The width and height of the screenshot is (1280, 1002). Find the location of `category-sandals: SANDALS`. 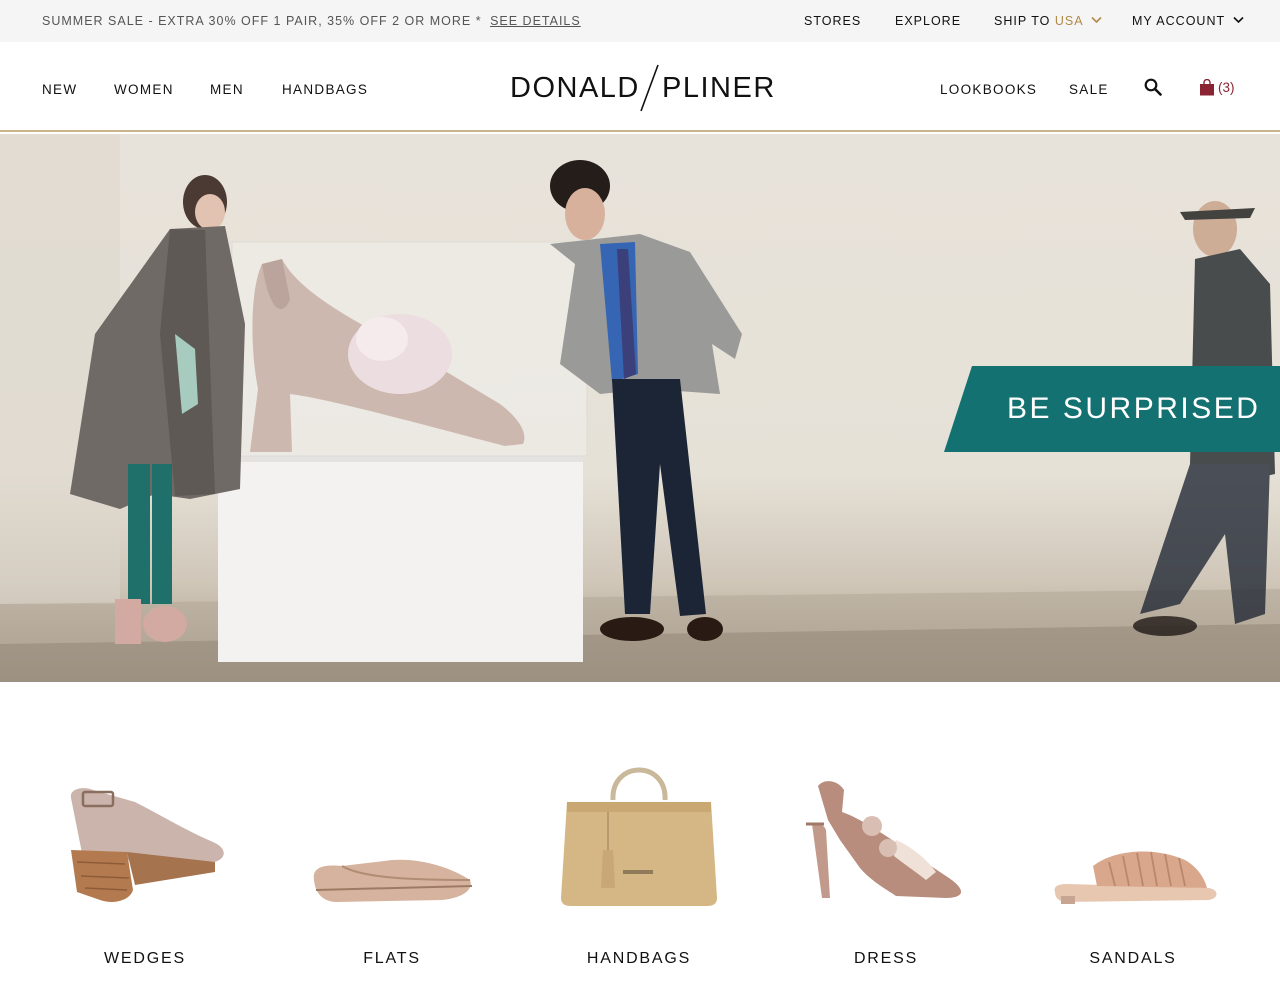

category-sandals: SANDALS is located at coordinates (1133, 860).